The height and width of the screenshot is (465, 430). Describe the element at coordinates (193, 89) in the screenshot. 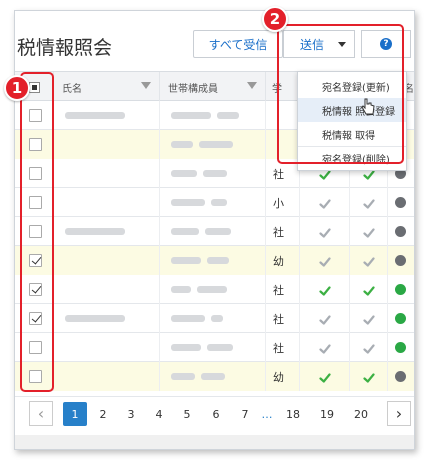

I see `header-household-label: 世帯構成員` at that location.